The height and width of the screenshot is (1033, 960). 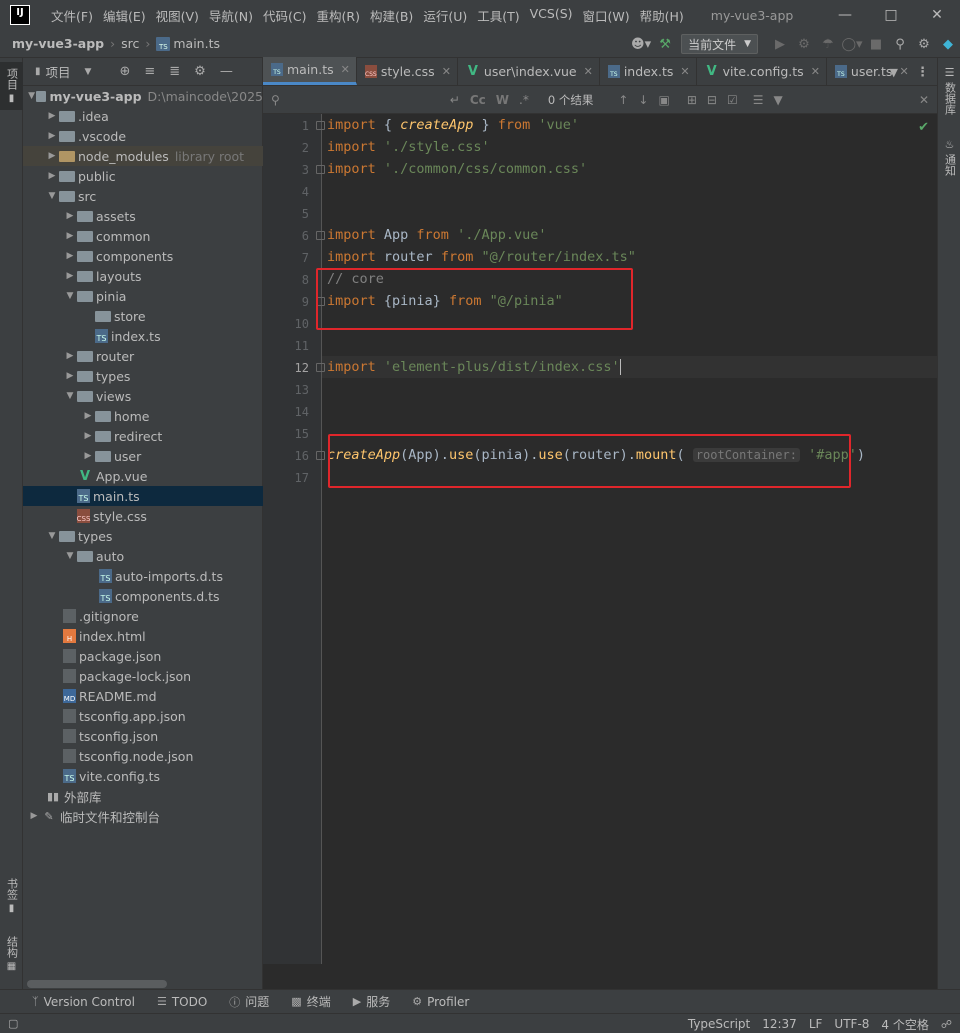 I want to click on status-language: TypeScript, so click(x=719, y=1024).